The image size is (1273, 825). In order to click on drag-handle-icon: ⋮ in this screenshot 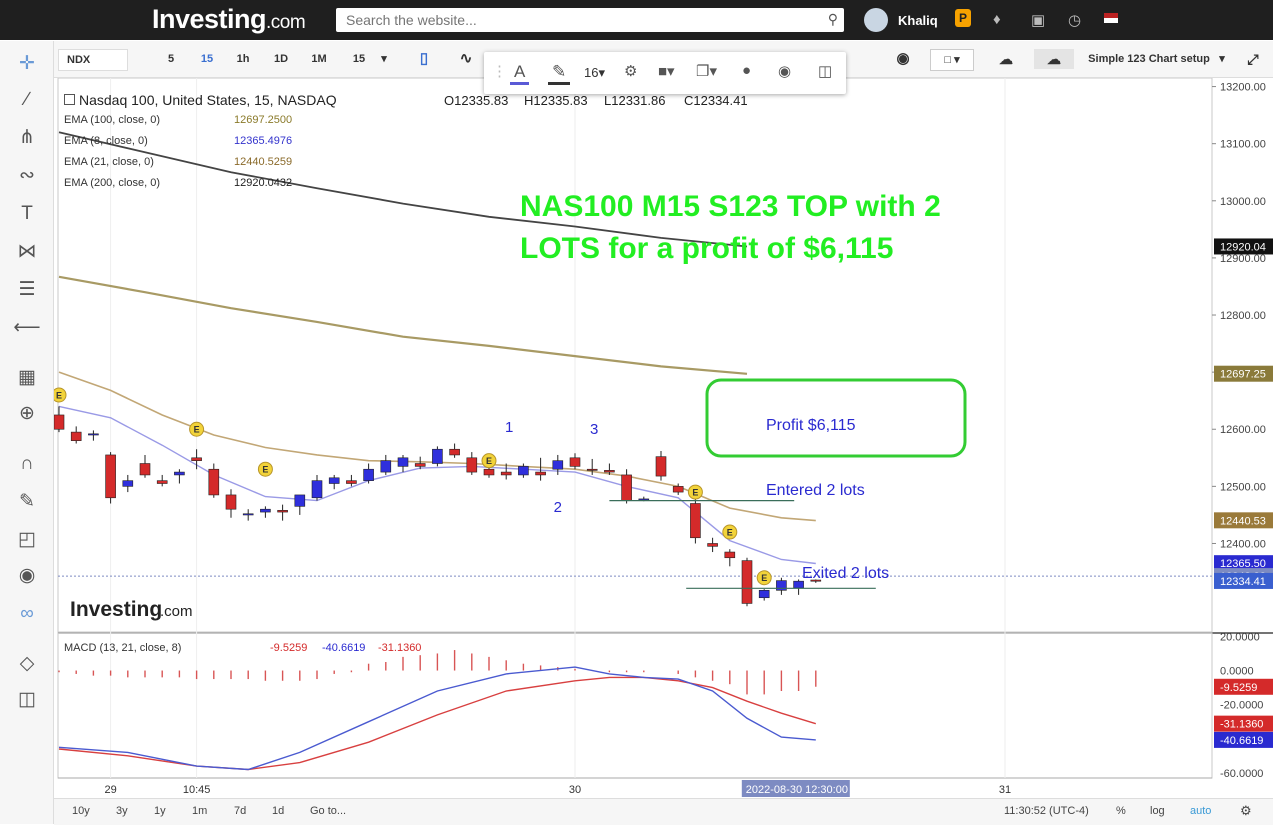, I will do `click(499, 71)`.